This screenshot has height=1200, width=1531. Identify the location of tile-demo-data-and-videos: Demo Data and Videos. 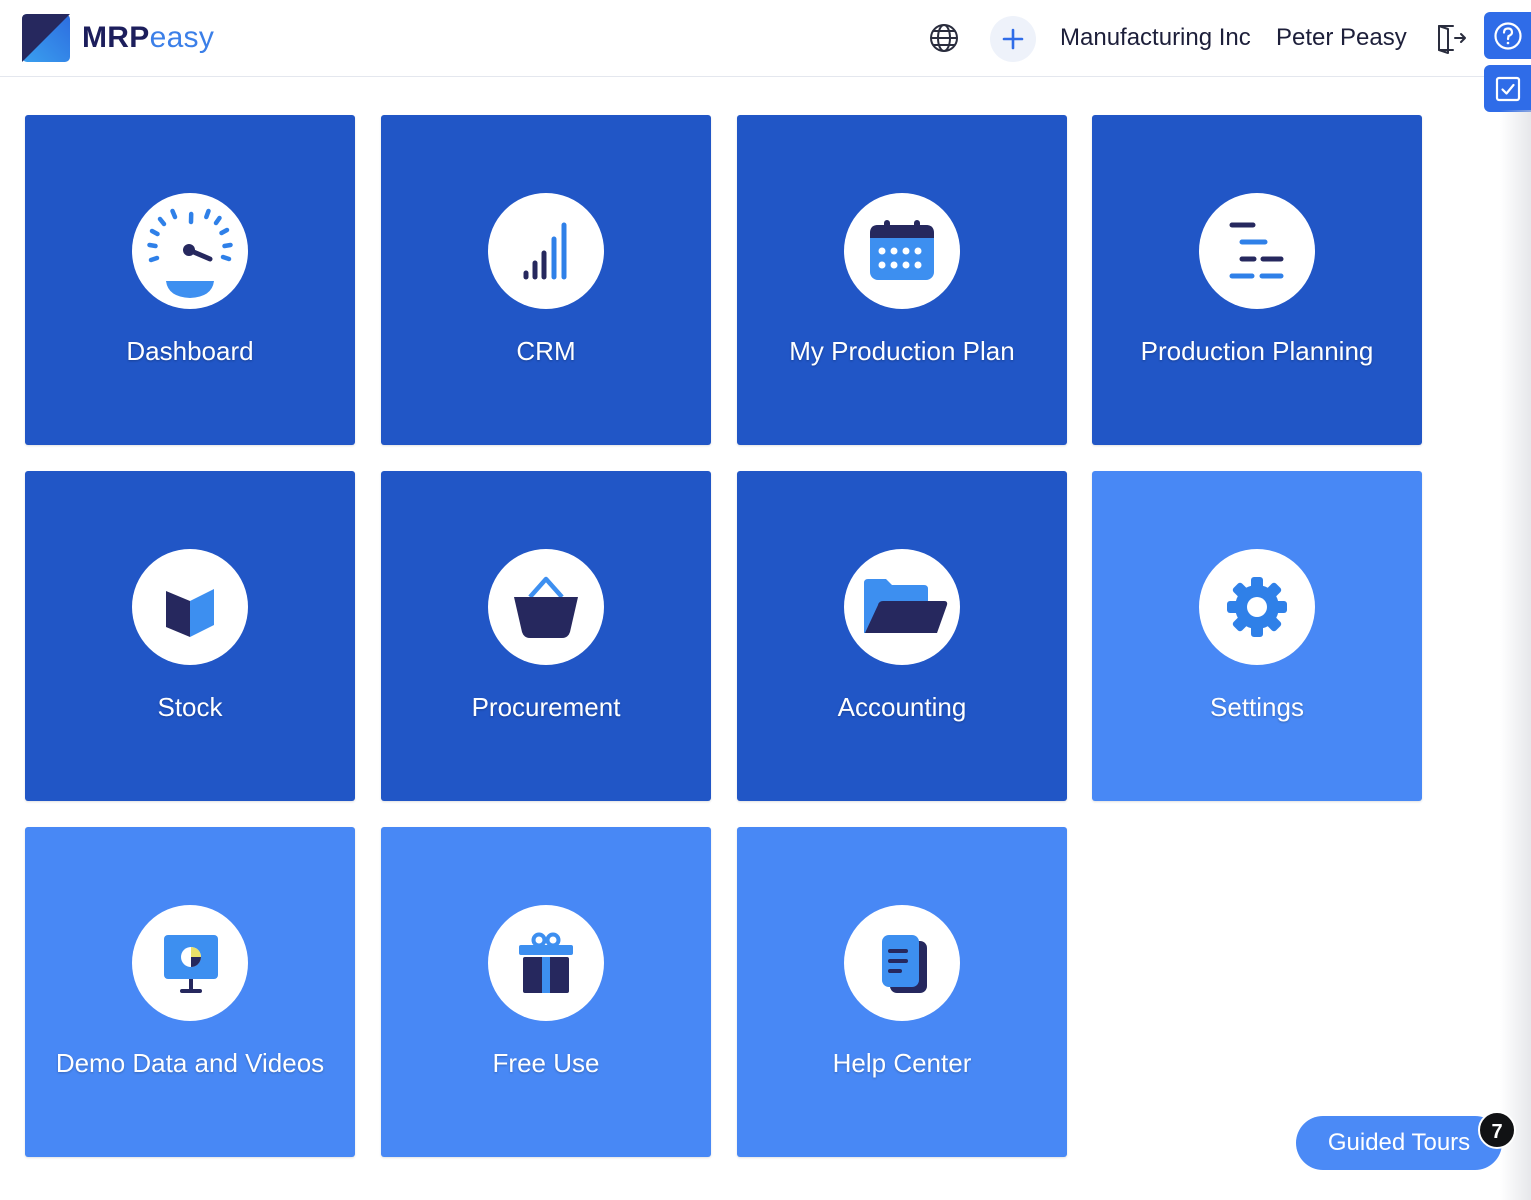
(190, 992).